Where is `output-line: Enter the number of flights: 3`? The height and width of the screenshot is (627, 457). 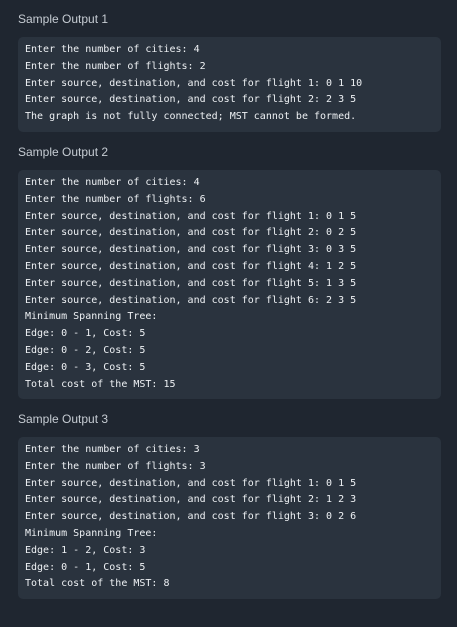
output-line: Enter the number of flights: 3 is located at coordinates (115, 466).